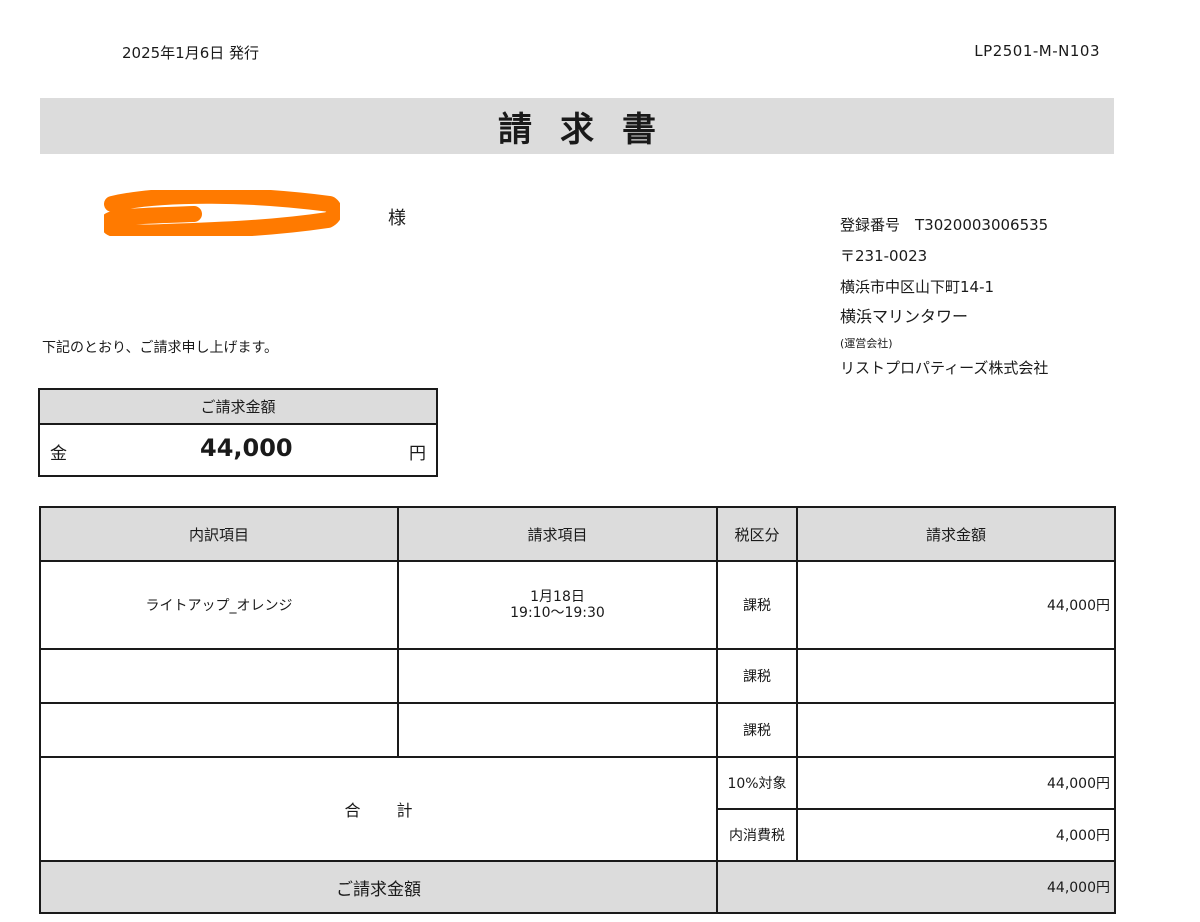 The width and height of the screenshot is (1200, 922). What do you see at coordinates (557, 613) in the screenshot?
I see `detail-time: 19:10〜19:30` at bounding box center [557, 613].